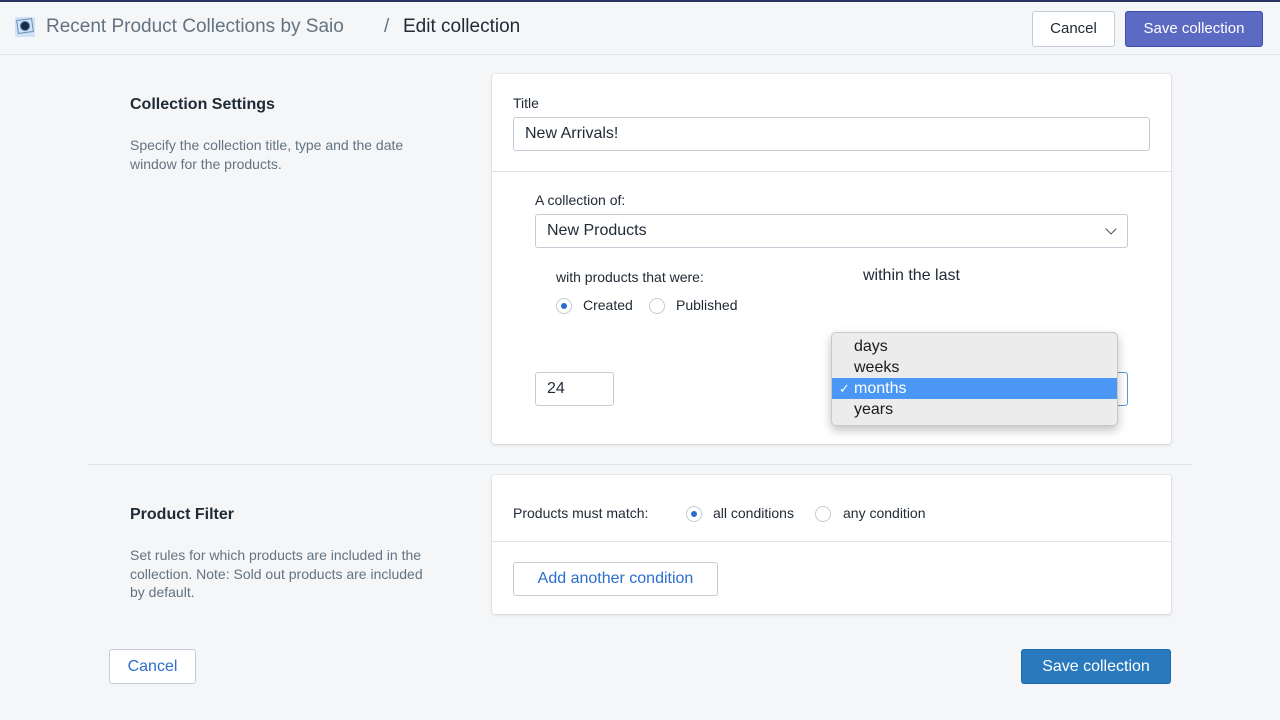 The image size is (1280, 720). What do you see at coordinates (195, 27) in the screenshot?
I see `breadcrumb-app-name: Recent Product Collections by Saio` at bounding box center [195, 27].